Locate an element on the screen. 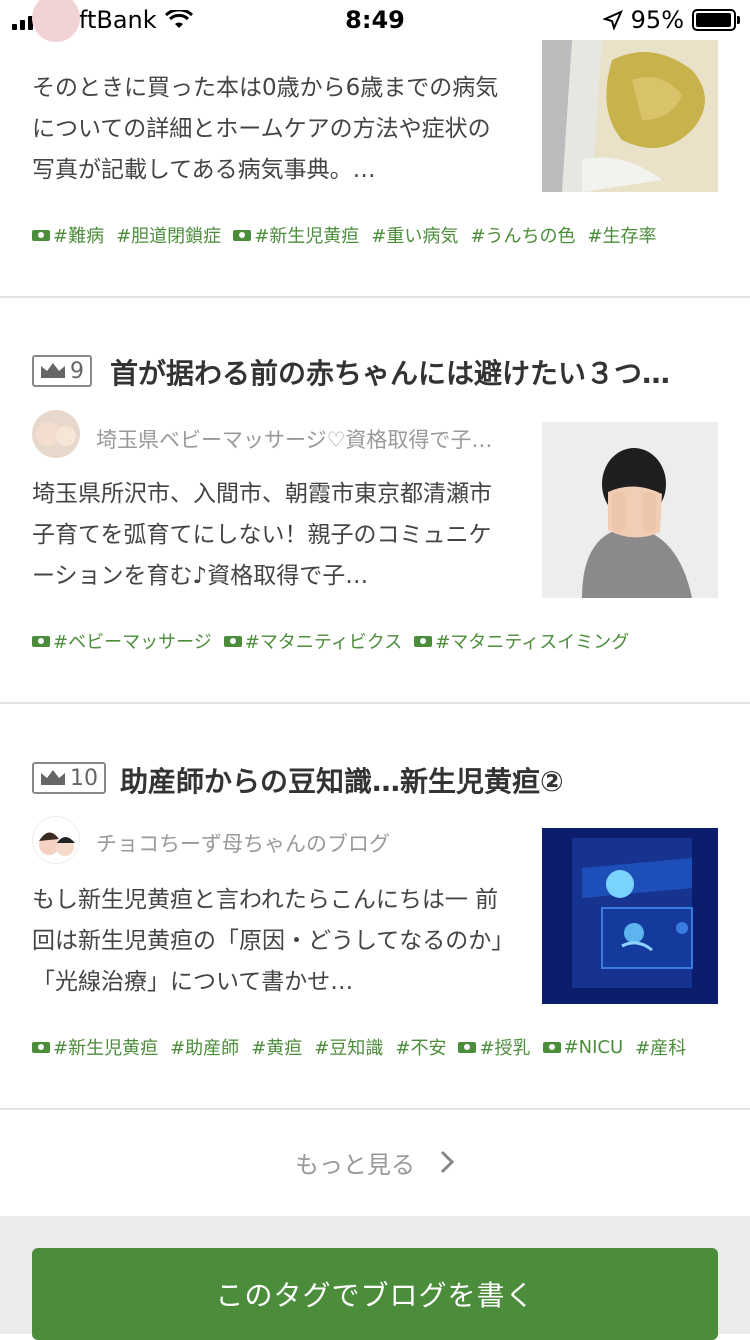 The height and width of the screenshot is (1340, 750). tag-link: #マタニティビクス is located at coordinates (312, 641).